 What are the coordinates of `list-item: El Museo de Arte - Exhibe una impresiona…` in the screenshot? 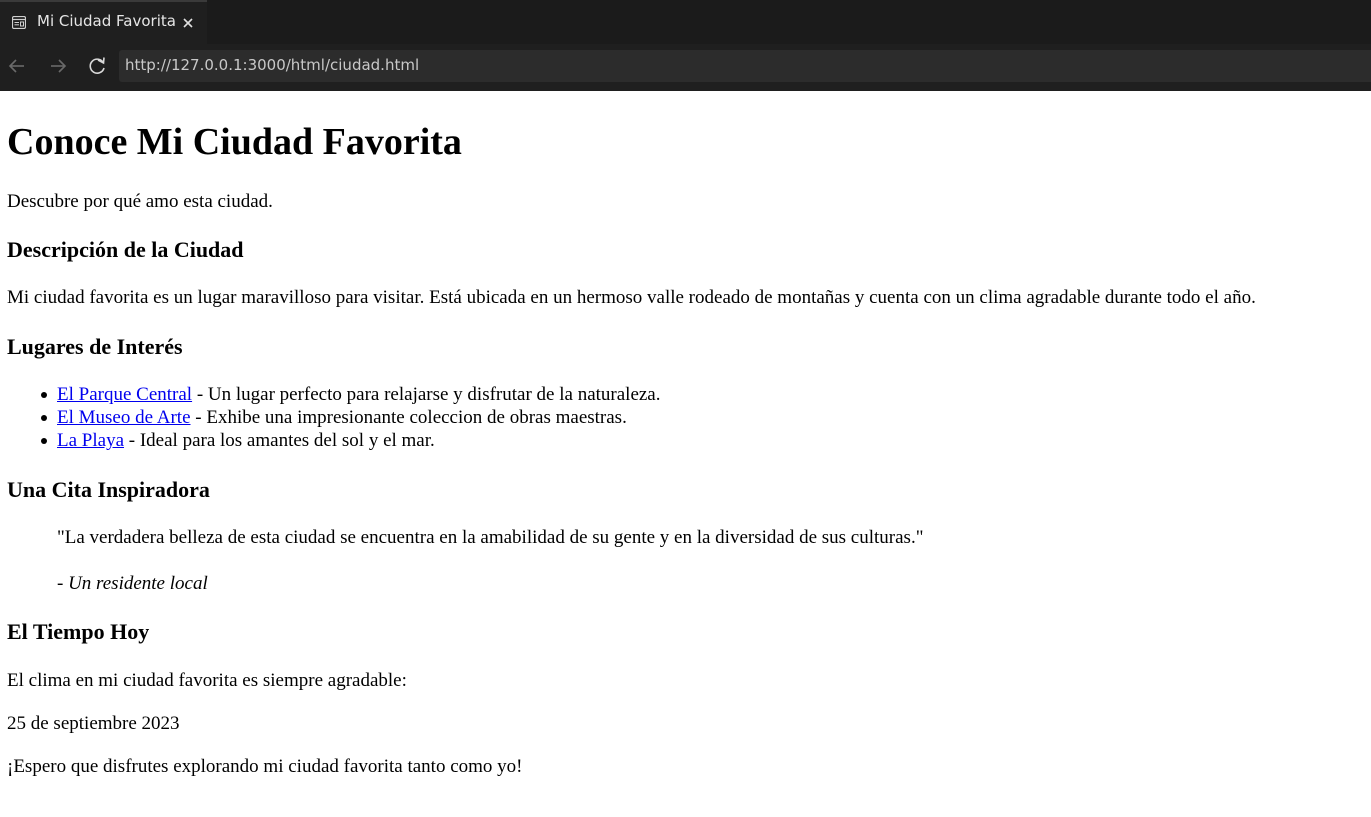 It's located at (351, 417).